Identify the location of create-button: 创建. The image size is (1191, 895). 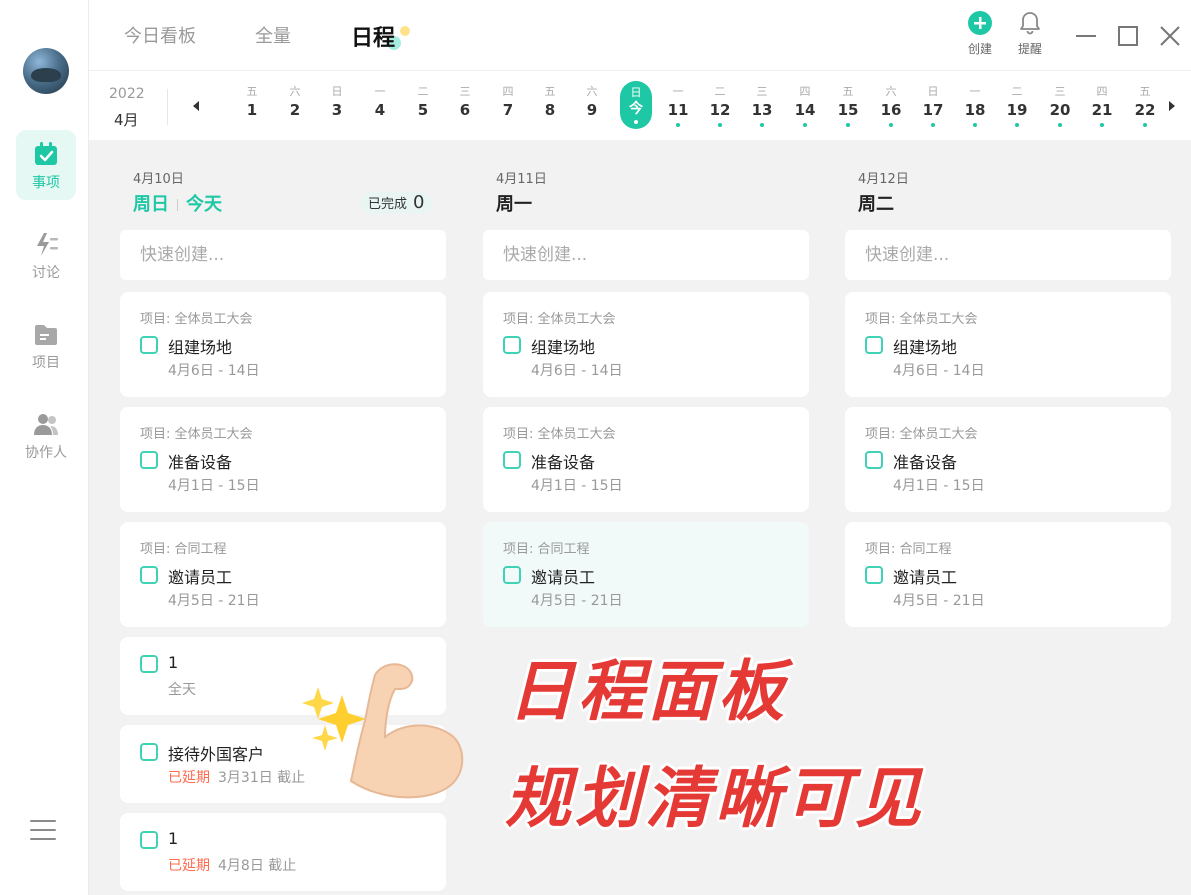
(980, 33).